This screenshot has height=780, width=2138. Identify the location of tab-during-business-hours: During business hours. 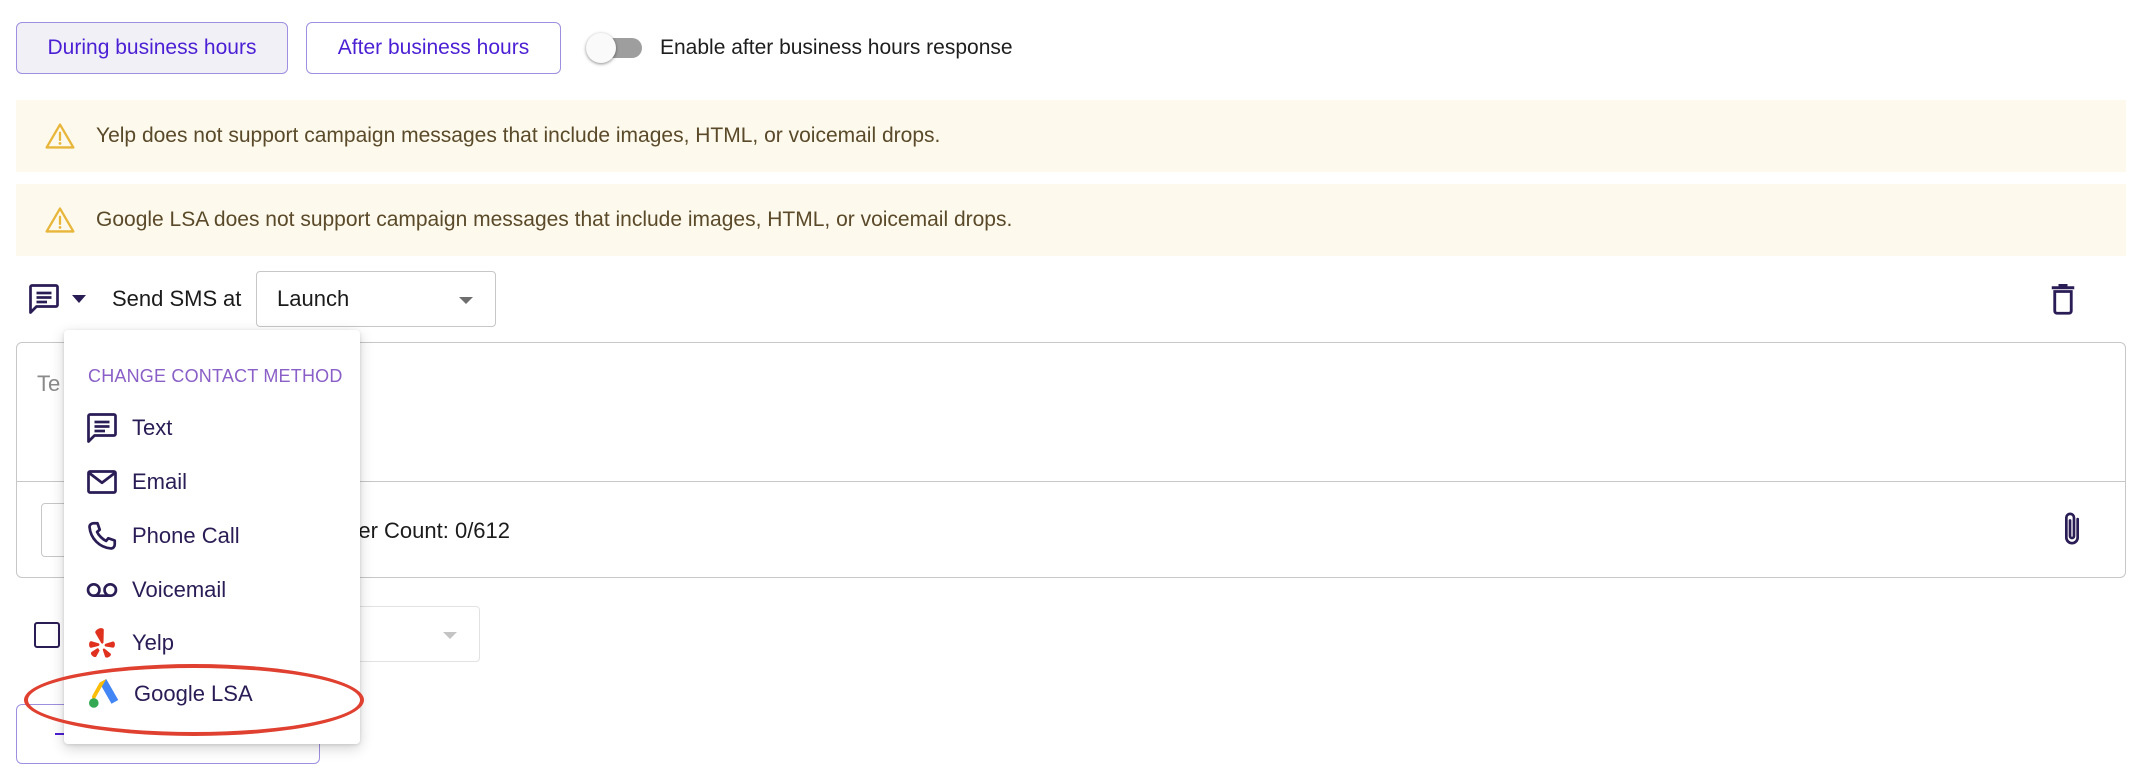
(152, 48).